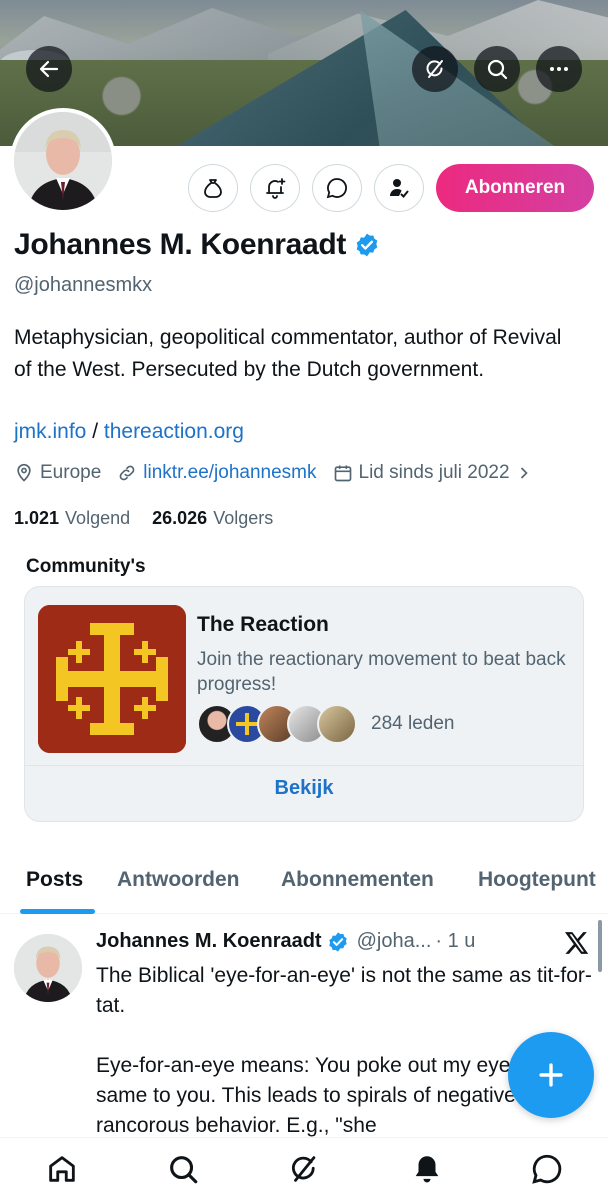  I want to click on view-community-button: Bekijk, so click(304, 788).